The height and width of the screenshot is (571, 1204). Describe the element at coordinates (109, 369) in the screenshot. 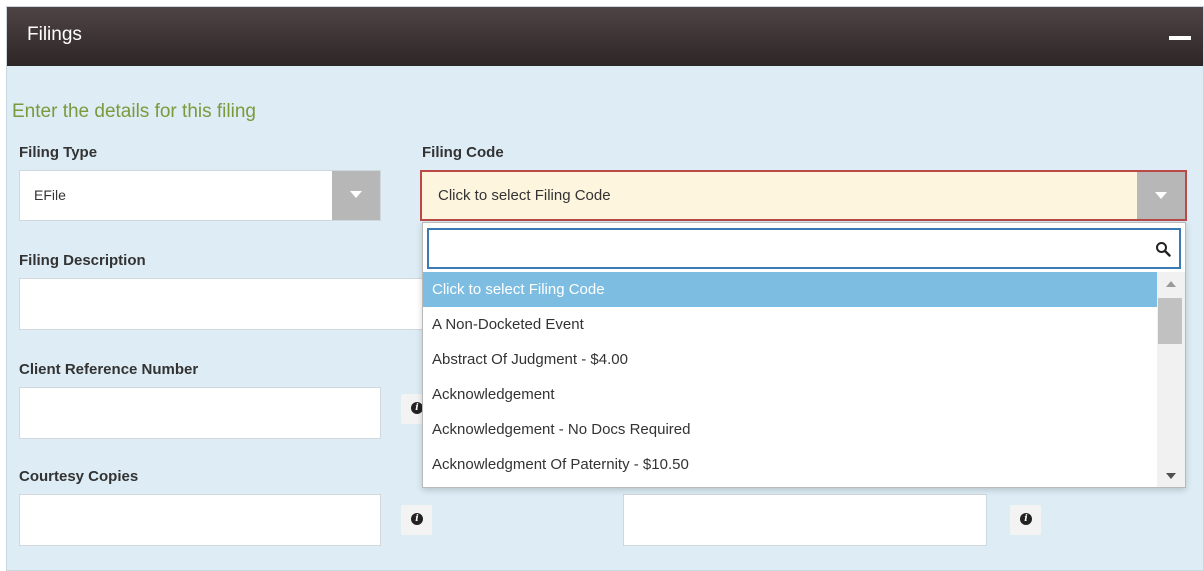

I see `client-reference-label: Client Reference Number` at that location.